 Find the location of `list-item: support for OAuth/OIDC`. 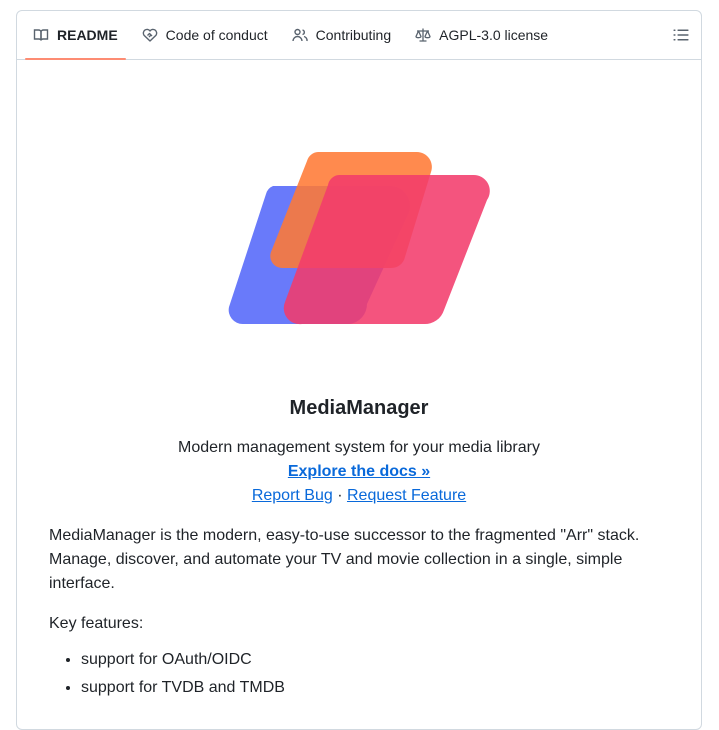

list-item: support for OAuth/OIDC is located at coordinates (375, 660).